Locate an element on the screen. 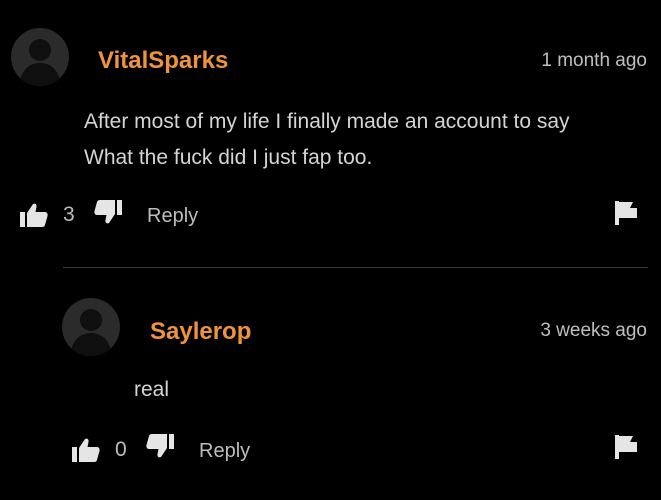  like-count: 3 is located at coordinates (69, 214).